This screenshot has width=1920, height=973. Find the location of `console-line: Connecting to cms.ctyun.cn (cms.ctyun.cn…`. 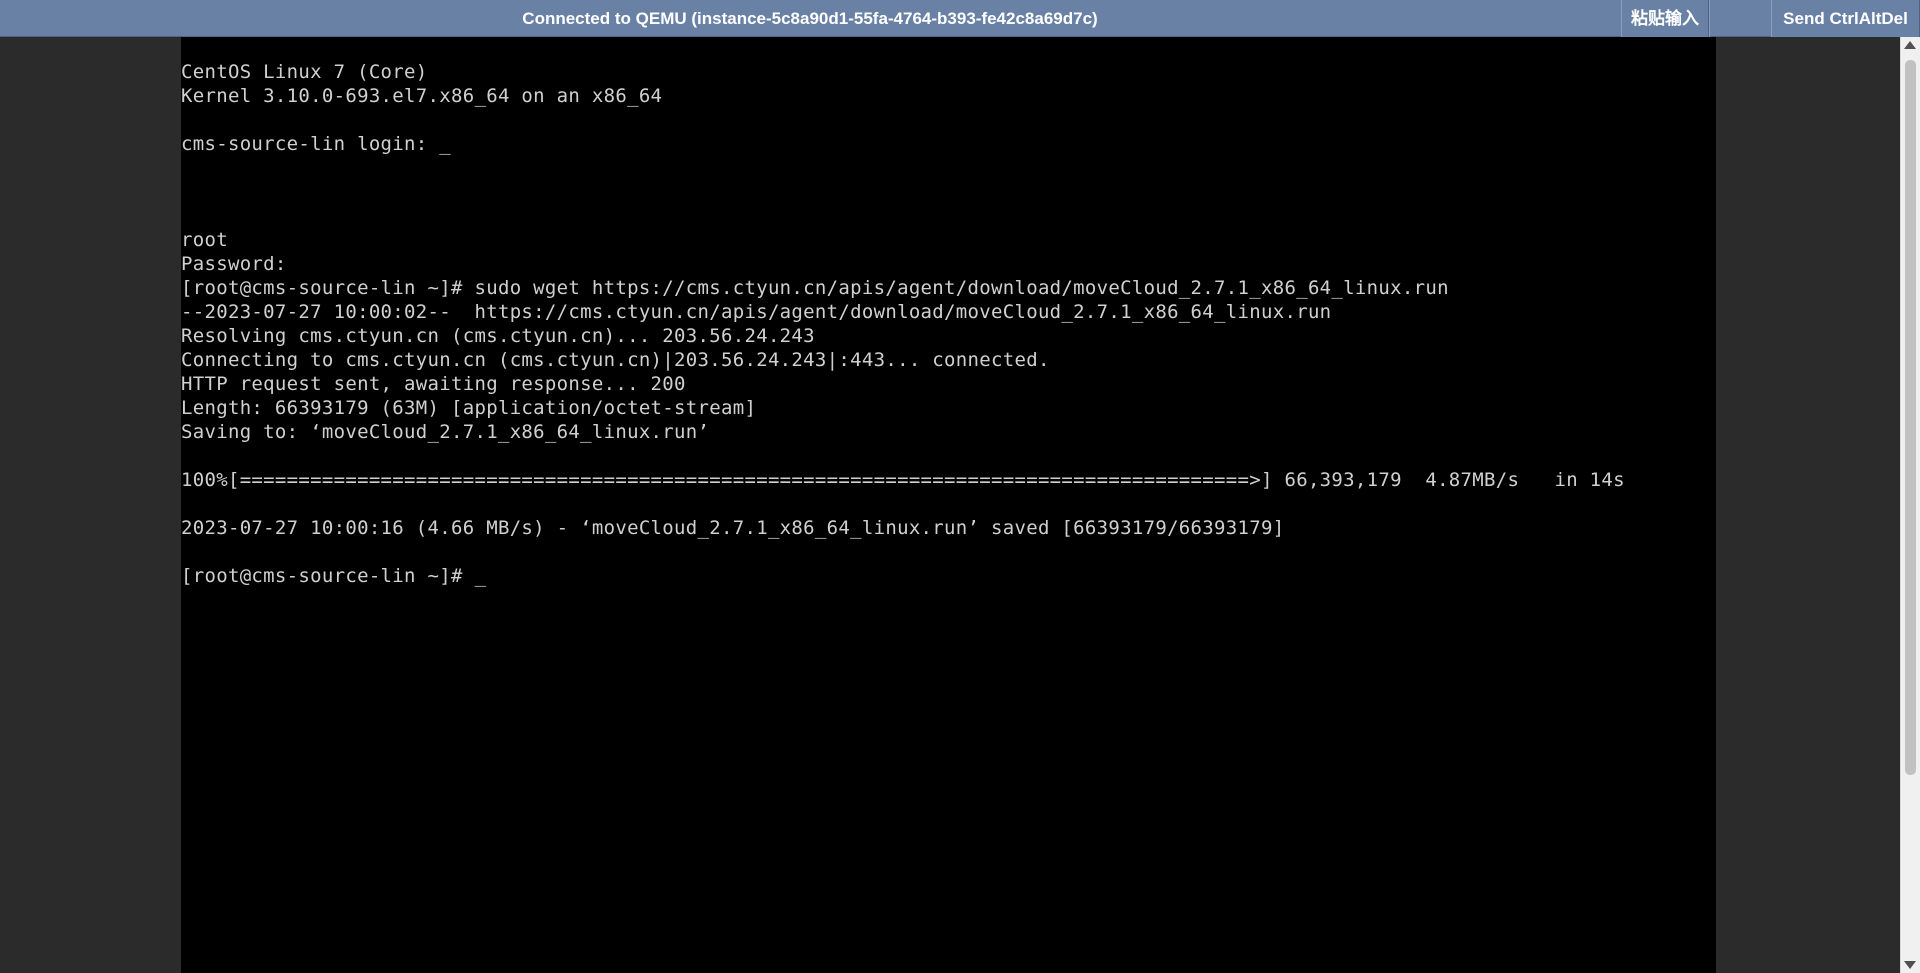

console-line: Connecting to cms.ctyun.cn (cms.ctyun.cn… is located at coordinates (615, 360).